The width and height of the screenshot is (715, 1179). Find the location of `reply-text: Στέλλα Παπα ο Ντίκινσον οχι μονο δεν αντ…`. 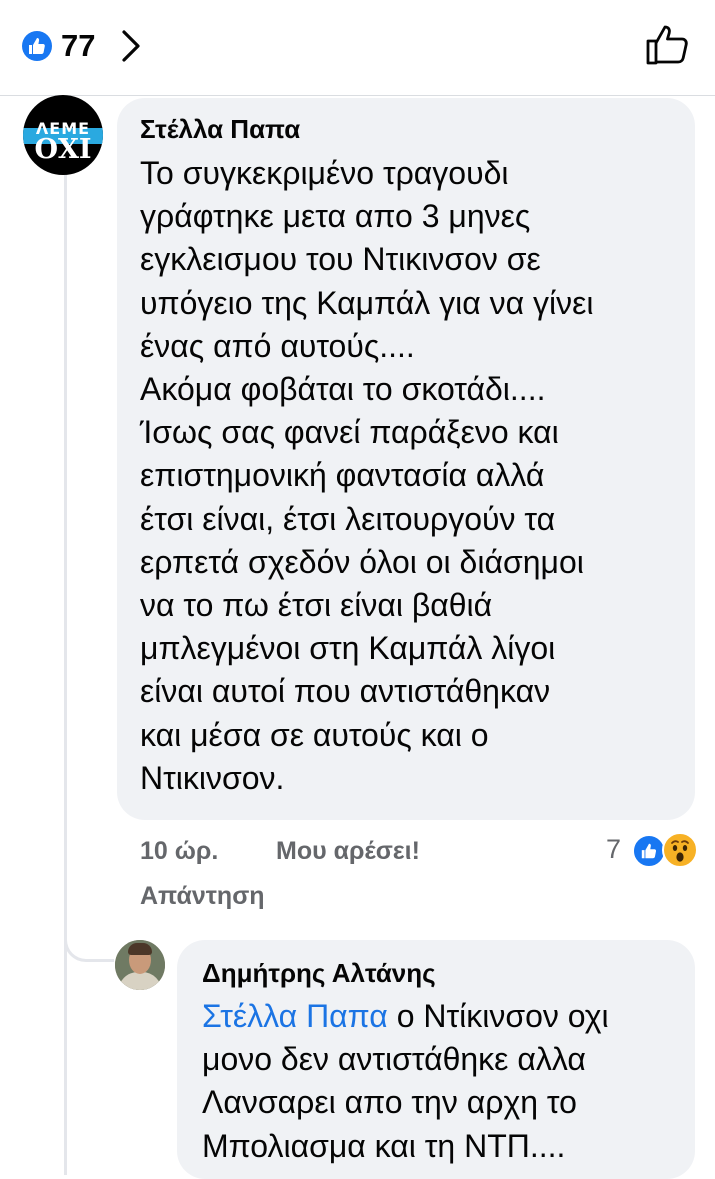

reply-text: Στέλλα Παπα ο Ντίκινσον οχι μονο δεν αντ… is located at coordinates (444, 1081).